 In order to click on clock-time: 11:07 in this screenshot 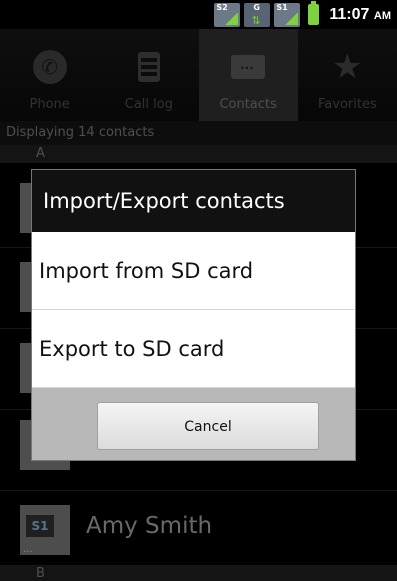, I will do `click(349, 14)`.